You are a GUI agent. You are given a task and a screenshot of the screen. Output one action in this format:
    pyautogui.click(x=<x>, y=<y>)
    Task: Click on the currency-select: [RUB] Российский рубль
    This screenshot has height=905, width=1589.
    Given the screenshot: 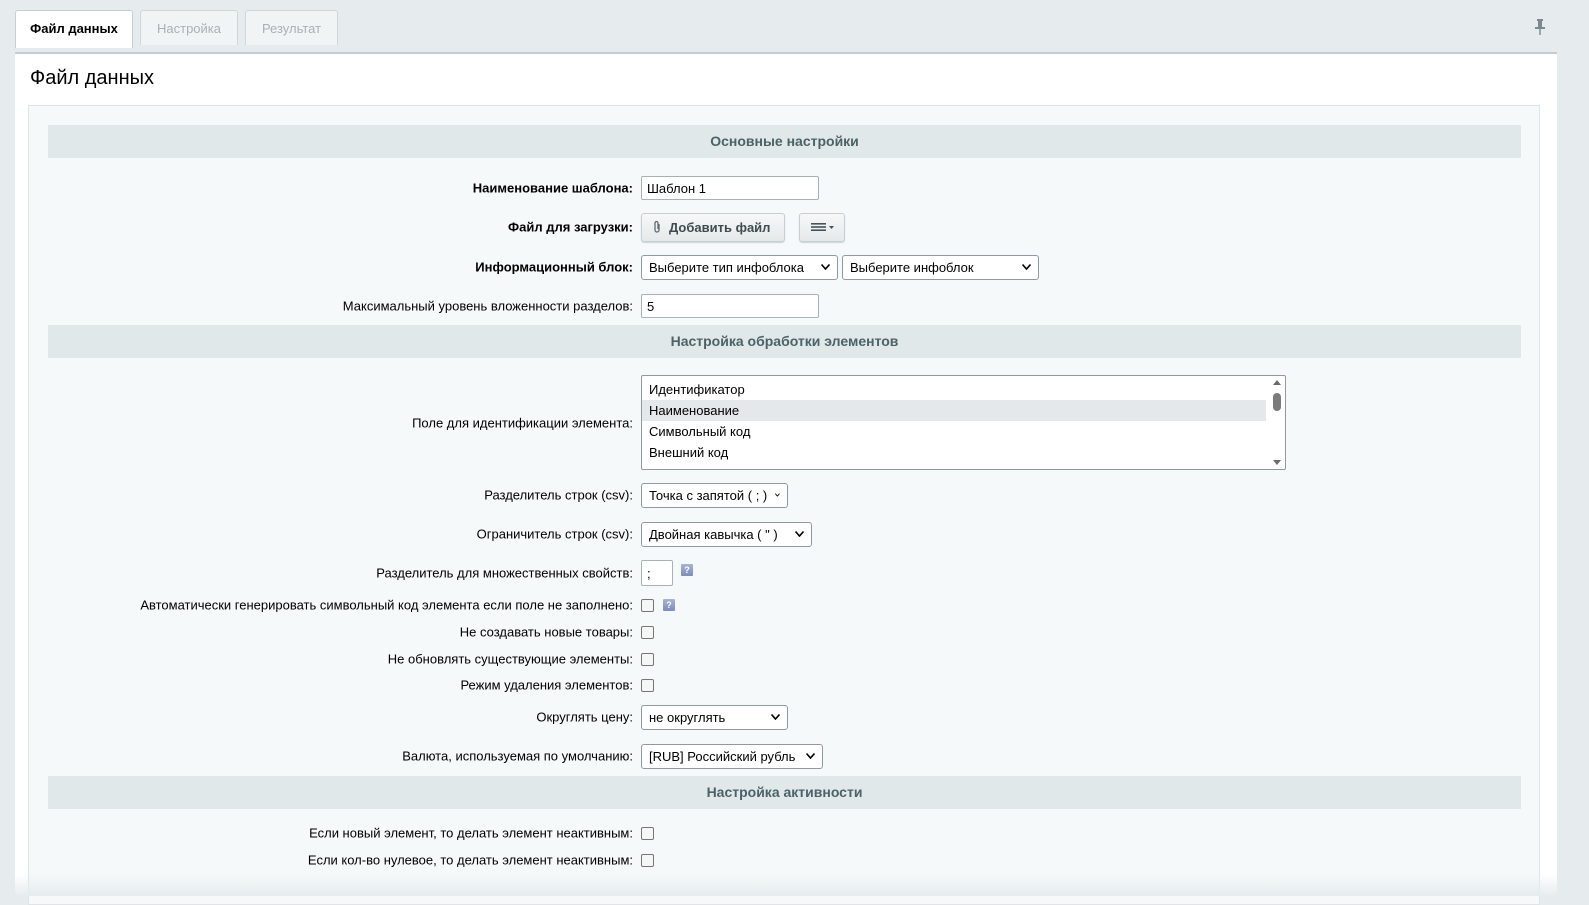 What is the action you would take?
    pyautogui.click(x=732, y=756)
    